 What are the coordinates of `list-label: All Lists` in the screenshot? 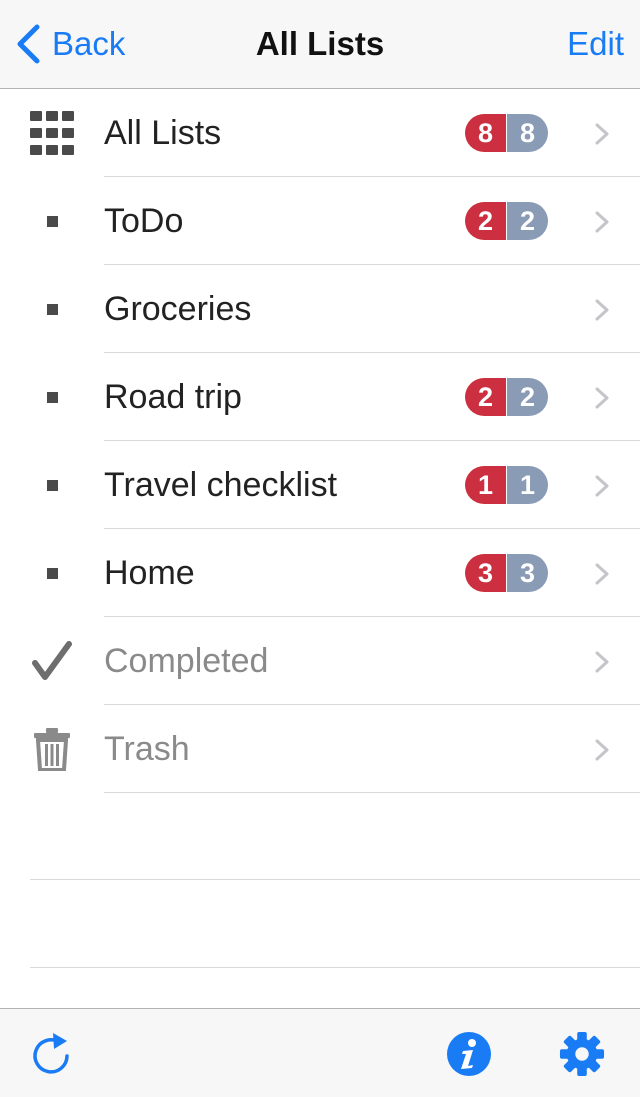 It's located at (163, 133).